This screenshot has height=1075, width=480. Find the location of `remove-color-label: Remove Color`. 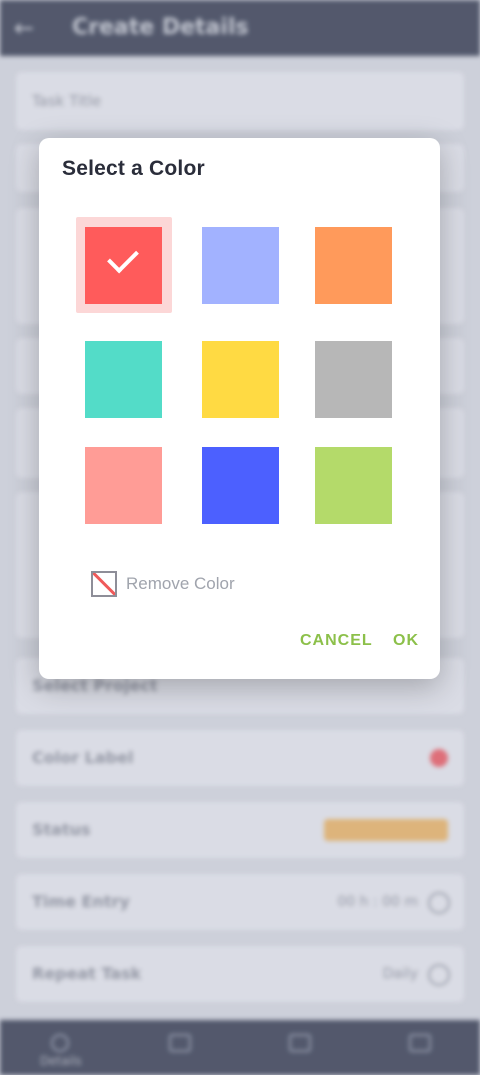

remove-color-label: Remove Color is located at coordinates (180, 583).